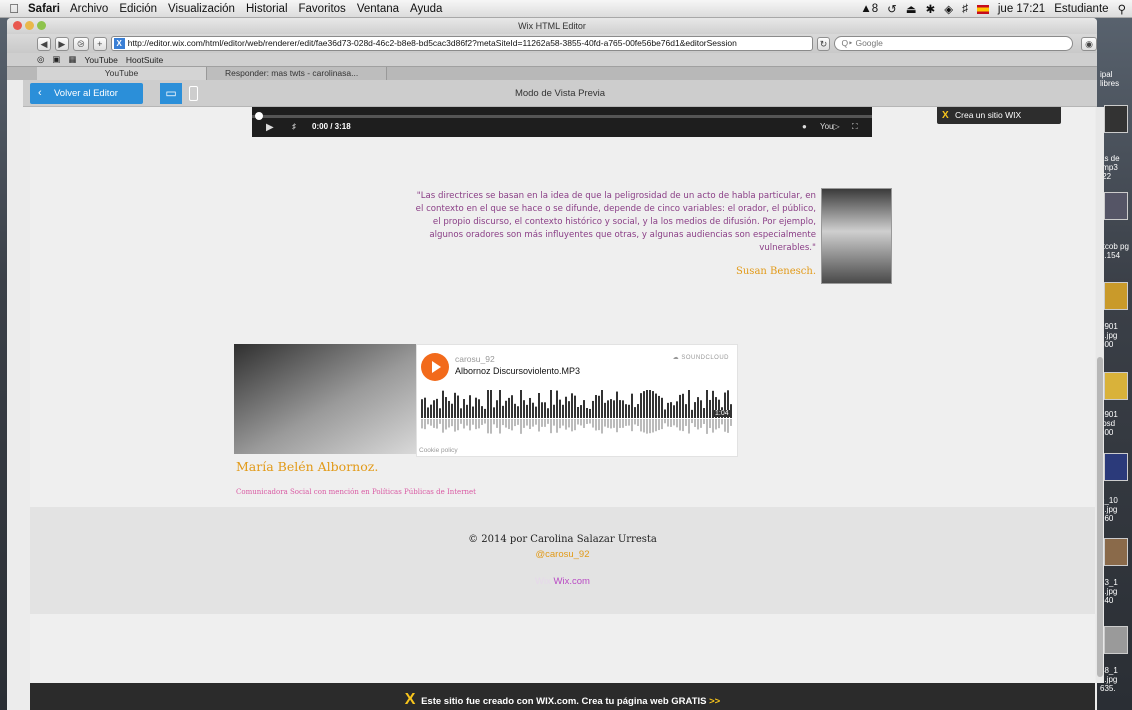 Image resolution: width=1132 pixels, height=710 pixels. Describe the element at coordinates (552, 59) in the screenshot. I see `bookmarks-bar: ◎ ▣ ▦ YouTube HootSuite` at that location.